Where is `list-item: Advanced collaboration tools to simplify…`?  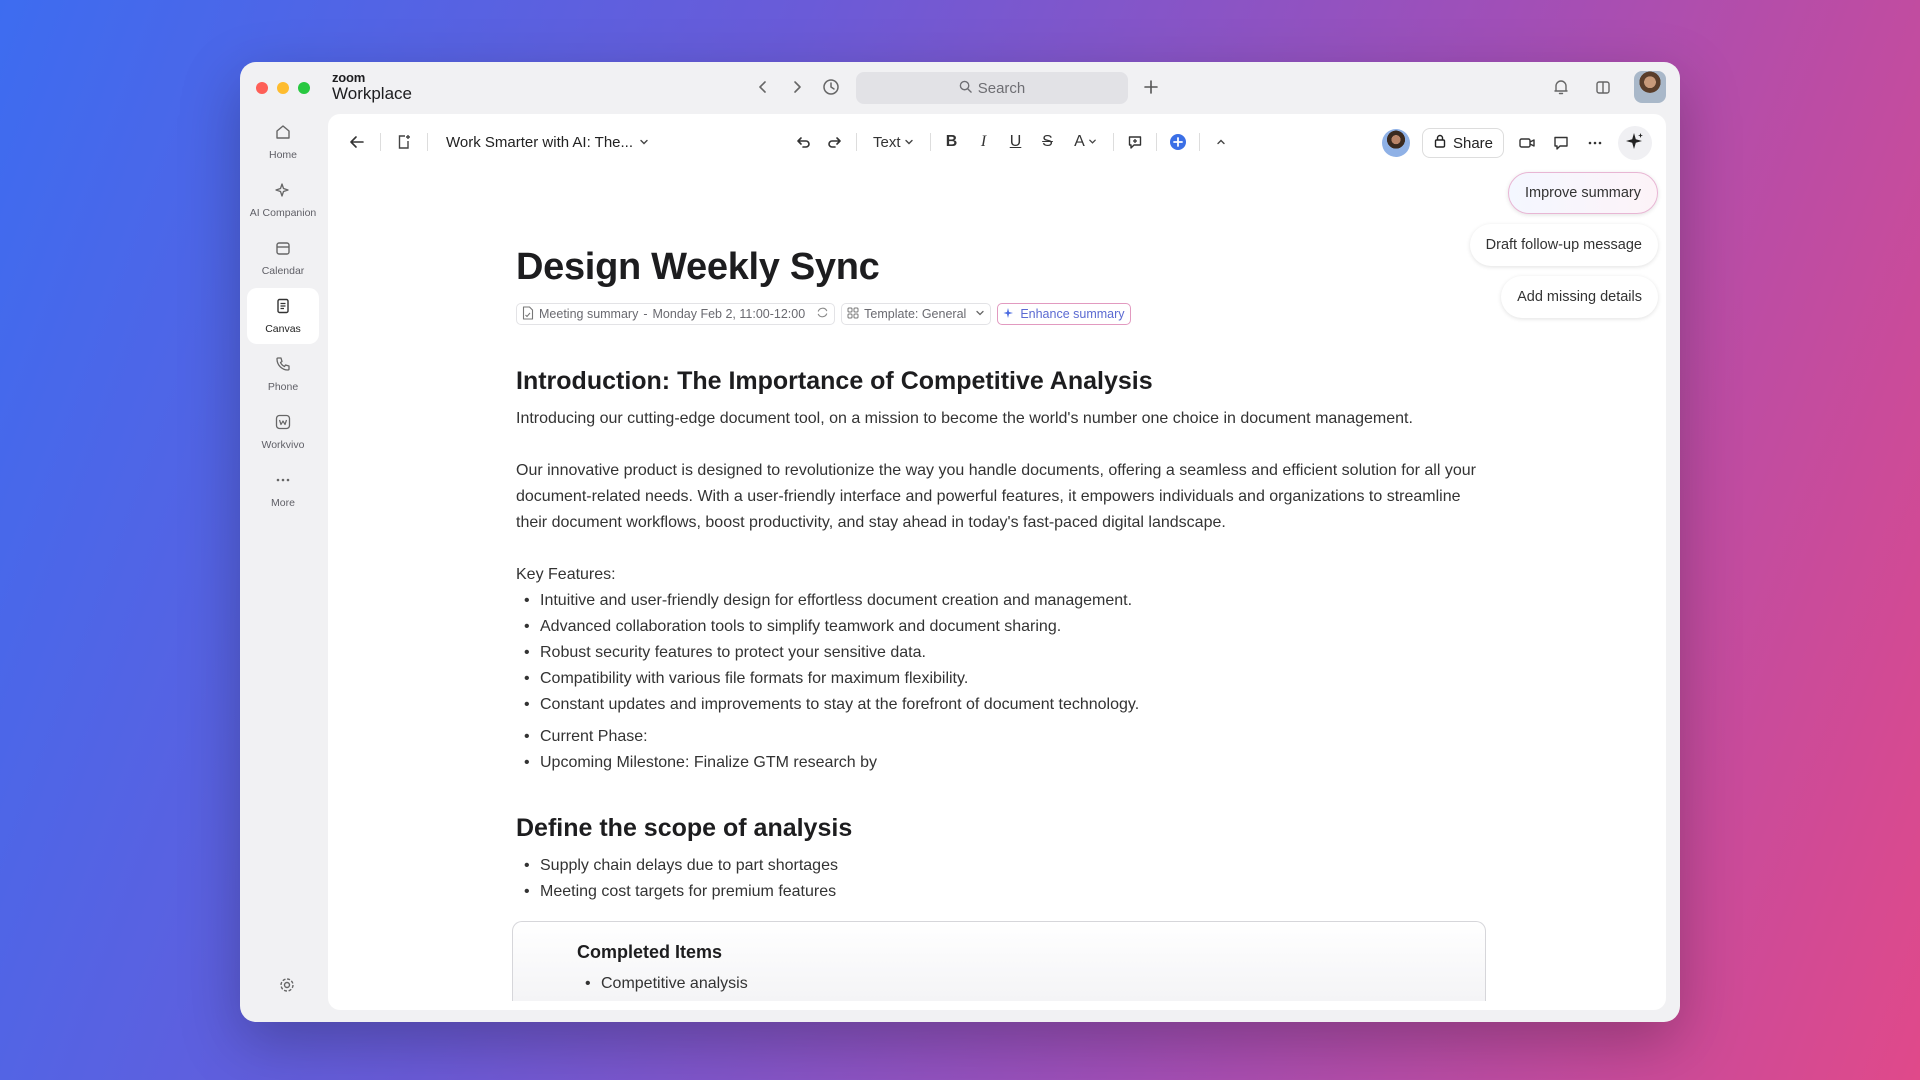
list-item: Advanced collaboration tools to simplify… is located at coordinates (1001, 627).